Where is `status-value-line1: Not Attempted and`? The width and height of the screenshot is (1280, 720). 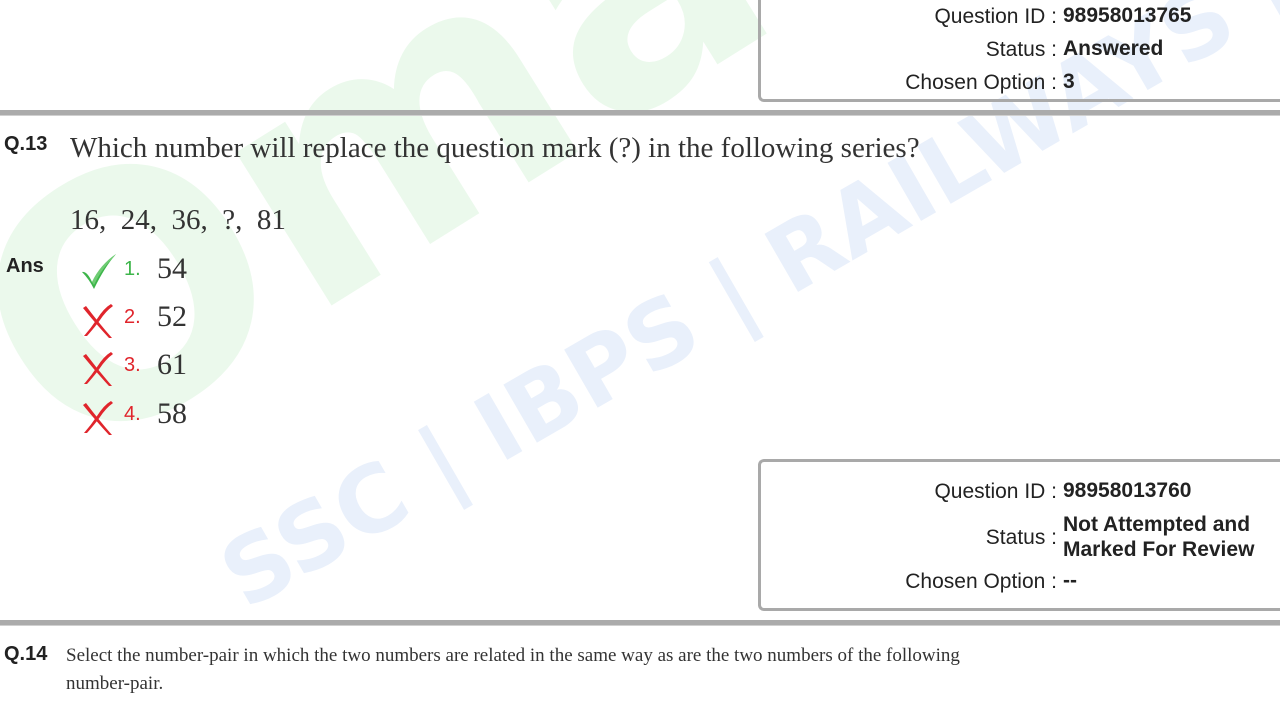 status-value-line1: Not Attempted and is located at coordinates (1157, 524).